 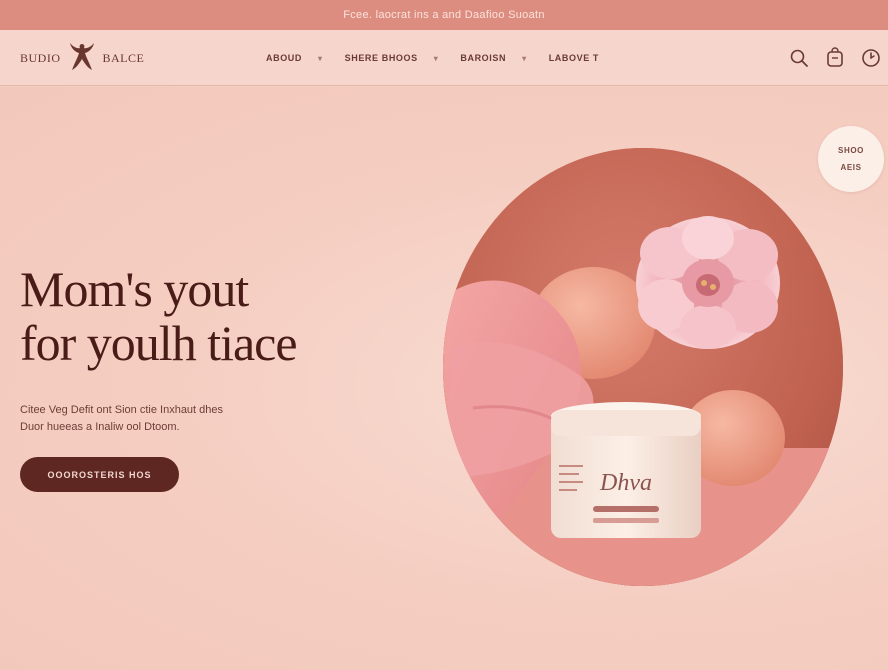 I want to click on header-icons, so click(x=835, y=58).